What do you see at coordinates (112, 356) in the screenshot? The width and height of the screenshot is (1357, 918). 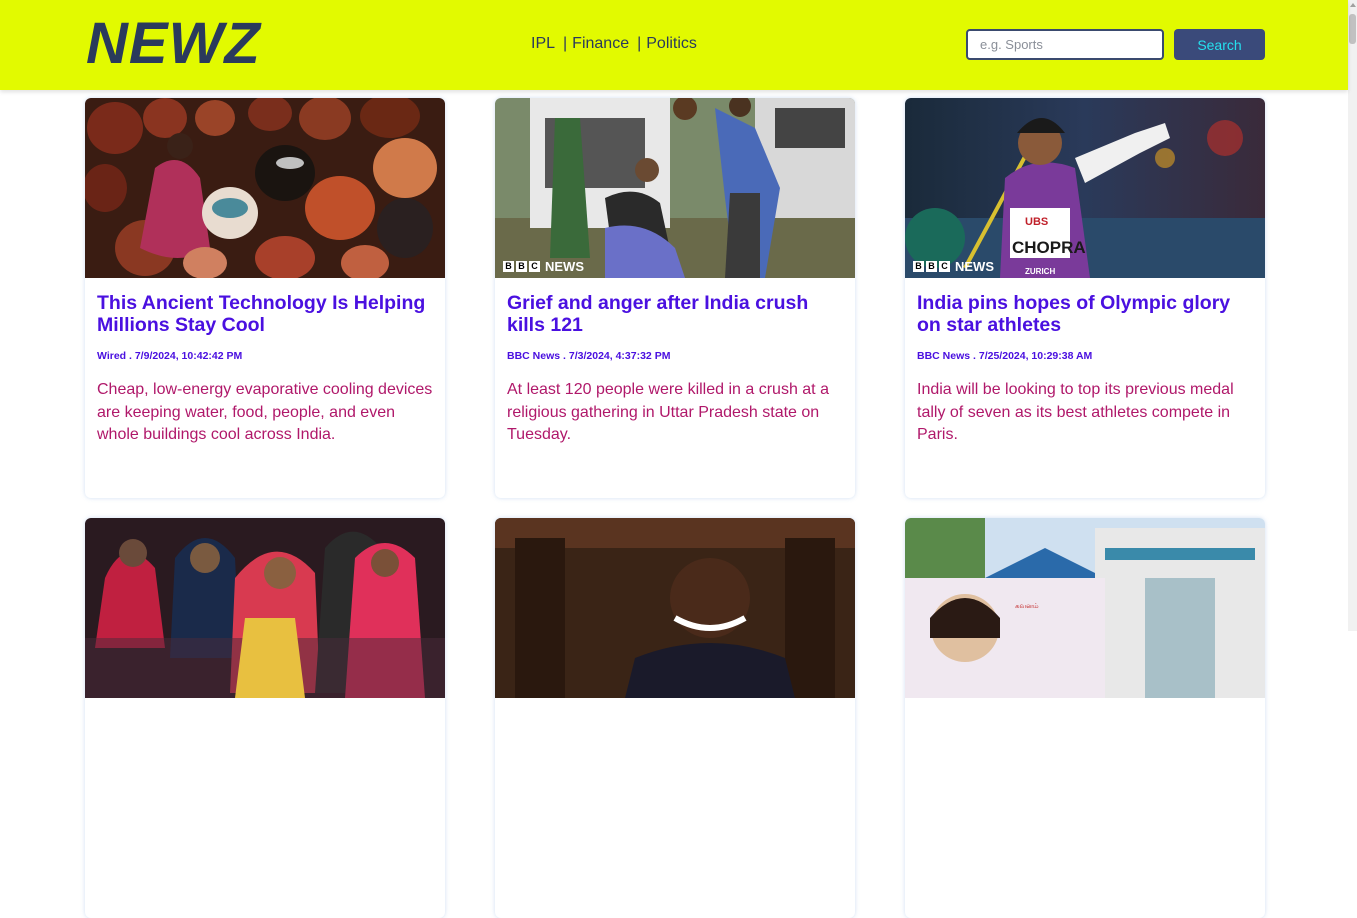 I see `article-source: Wired` at bounding box center [112, 356].